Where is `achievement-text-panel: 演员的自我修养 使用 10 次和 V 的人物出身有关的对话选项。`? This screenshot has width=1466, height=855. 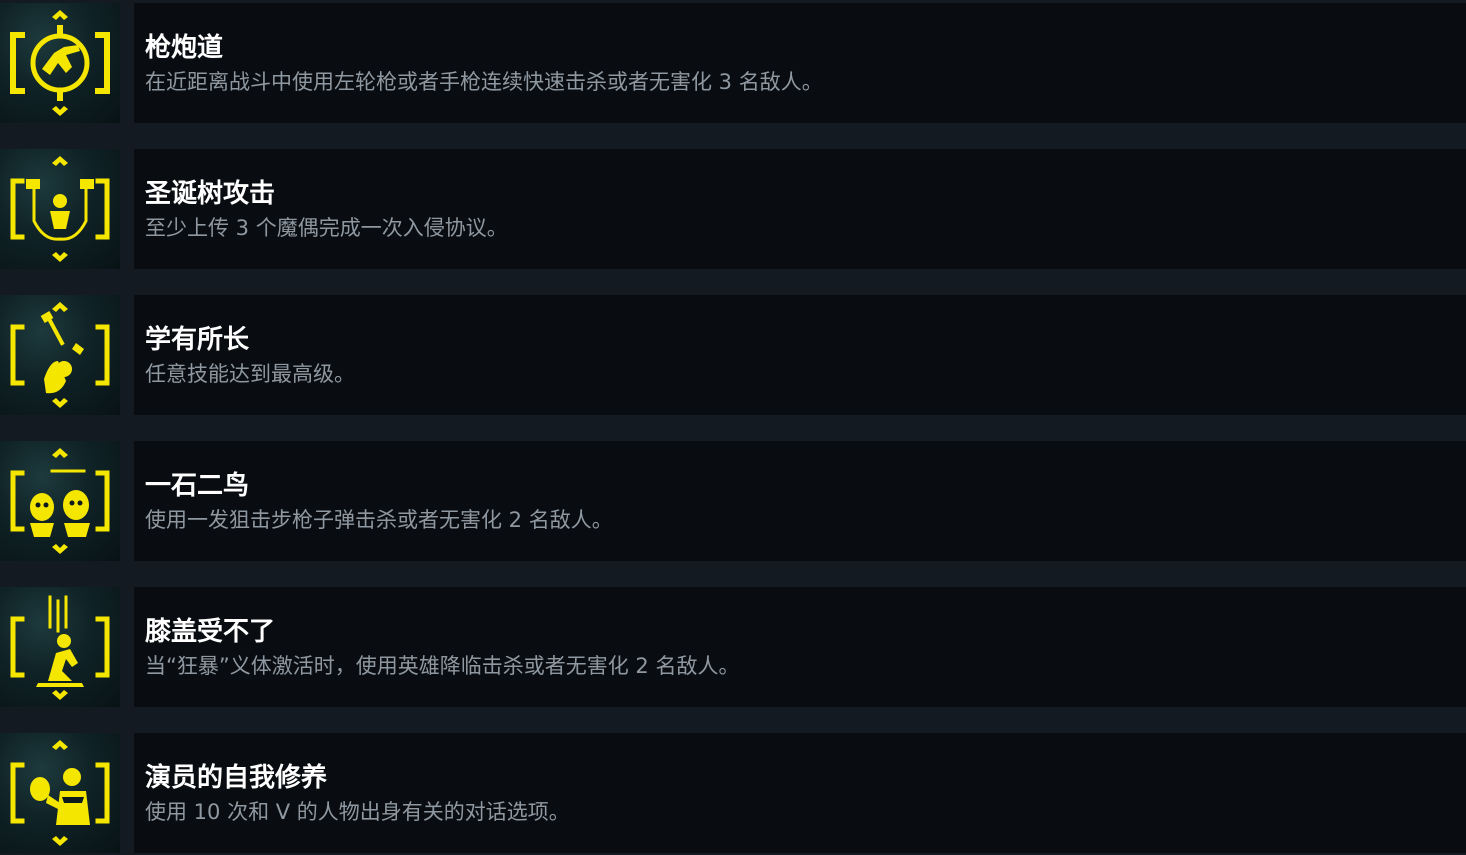 achievement-text-panel: 演员的自我修养 使用 10 次和 V 的人物出身有关的对话选项。 is located at coordinates (800, 793).